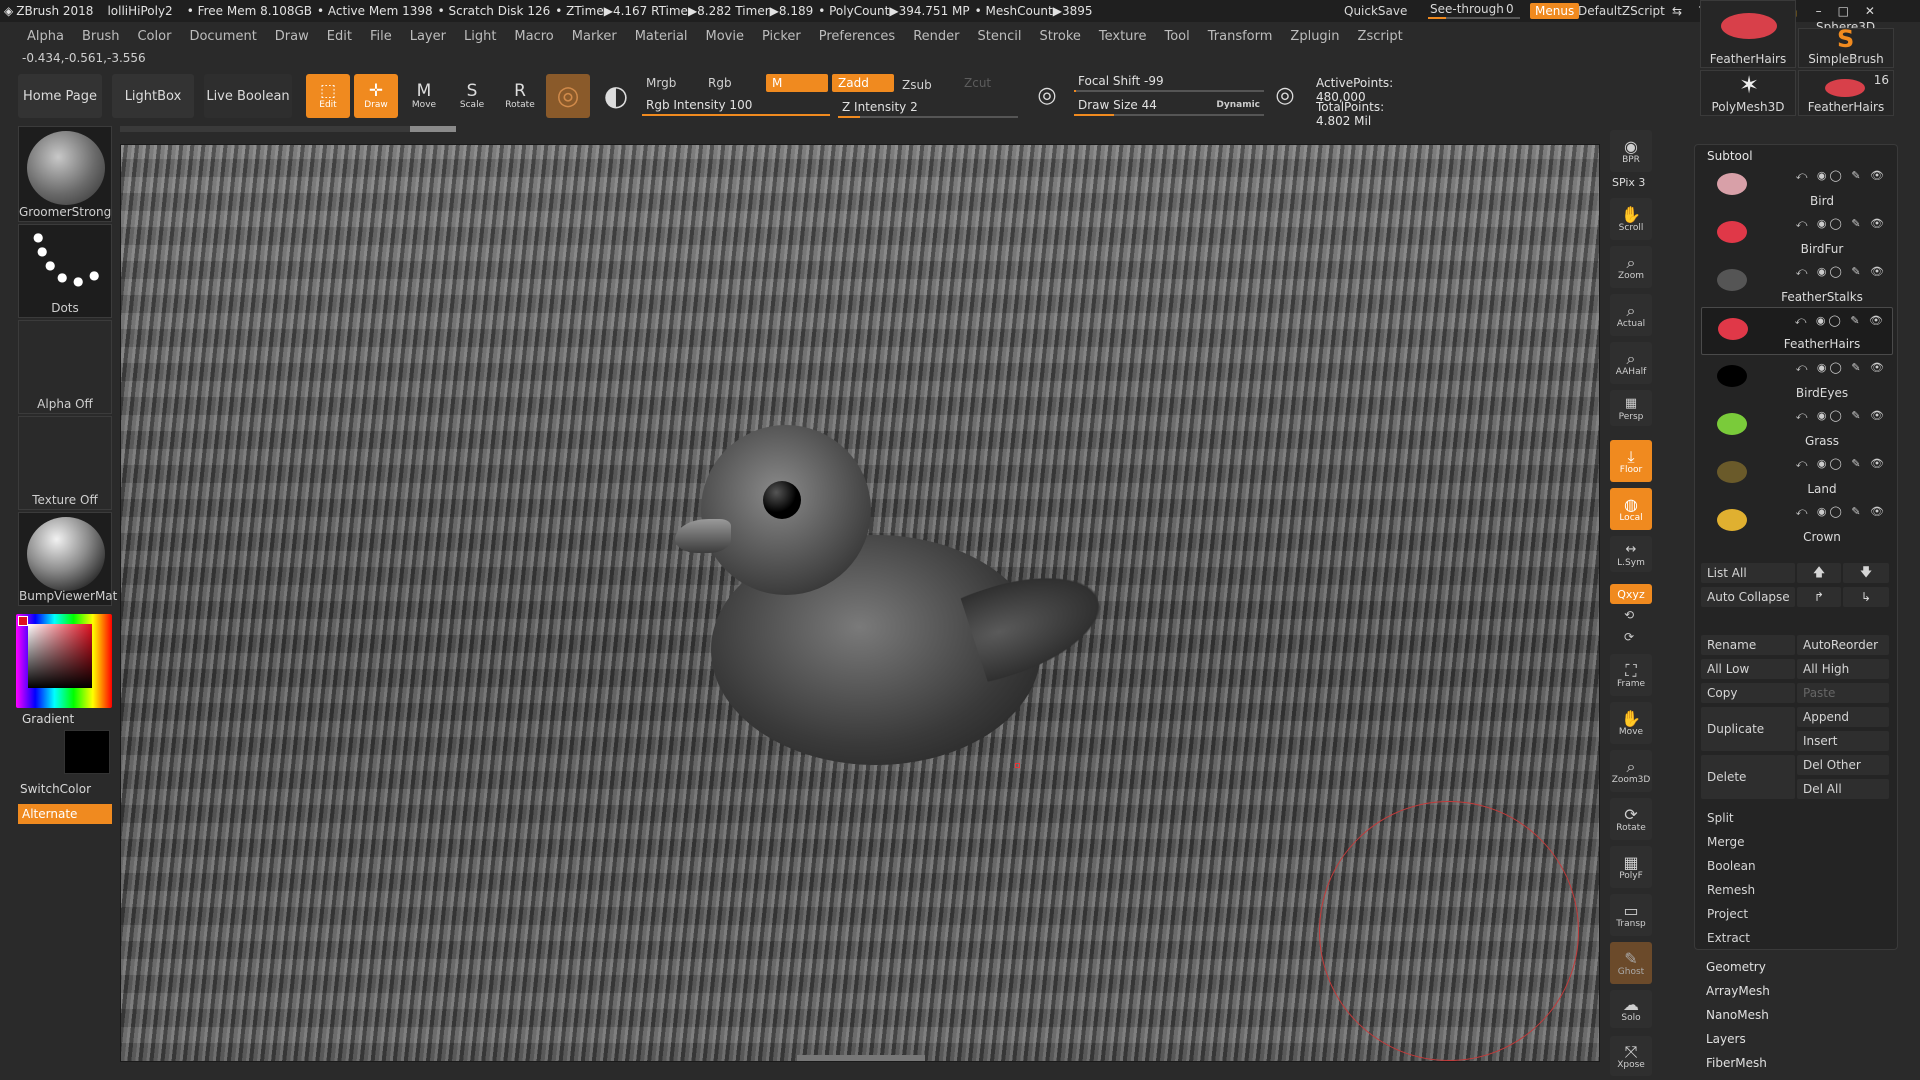  I want to click on subtool-row-bird: ⤺ ◉◯ ✎ 👁 Bird, so click(1797, 187).